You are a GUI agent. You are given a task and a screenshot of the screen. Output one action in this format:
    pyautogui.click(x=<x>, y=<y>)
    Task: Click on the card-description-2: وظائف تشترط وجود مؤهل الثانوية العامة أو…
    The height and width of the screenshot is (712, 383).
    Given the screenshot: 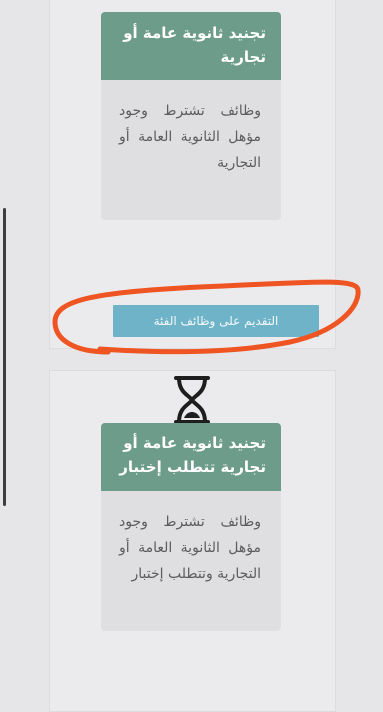 What is the action you would take?
    pyautogui.click(x=190, y=548)
    